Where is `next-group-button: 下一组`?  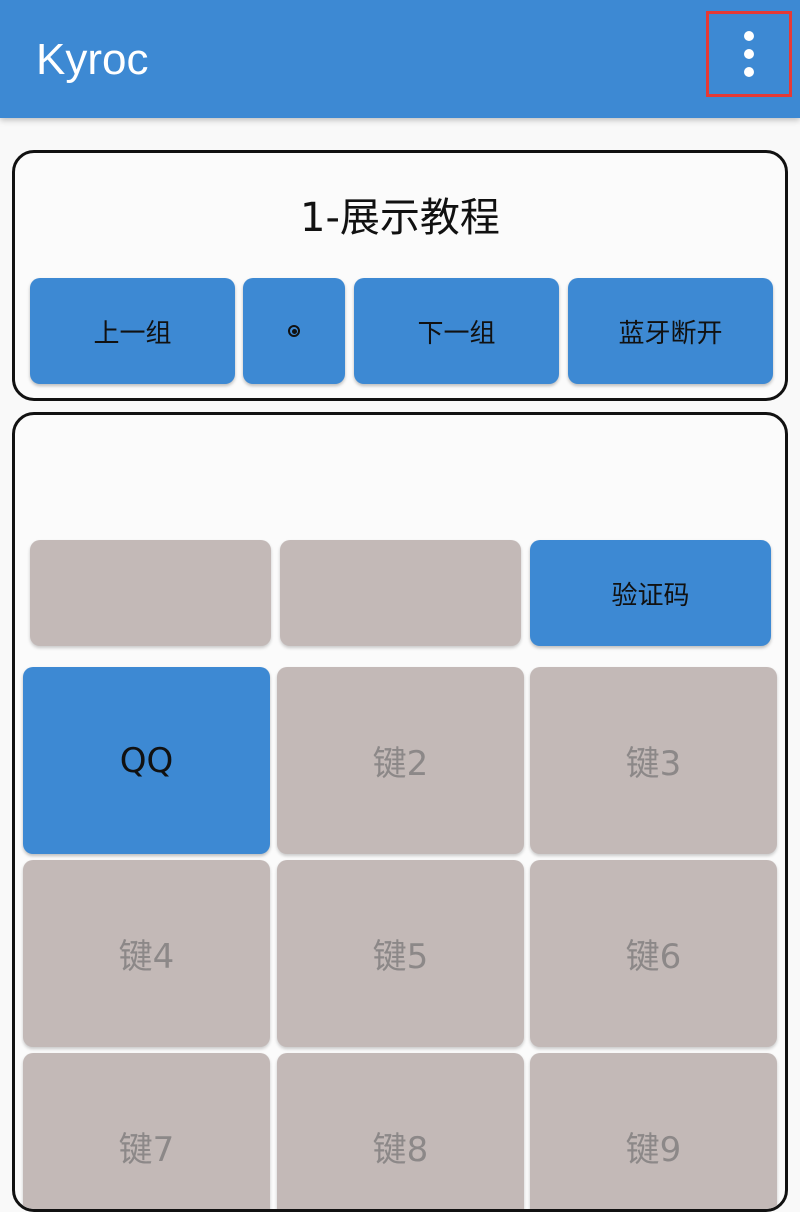
next-group-button: 下一组 is located at coordinates (456, 331).